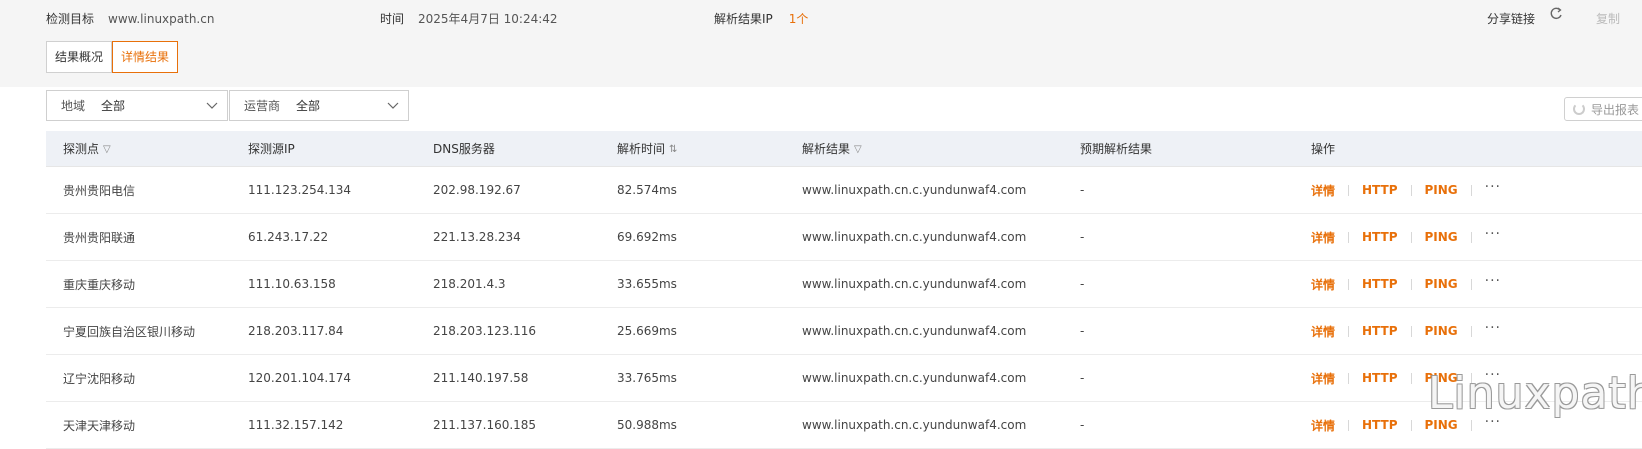 This screenshot has height=449, width=1642. Describe the element at coordinates (296, 425) in the screenshot. I see `source-ip-cell: 111.32.157.142` at that location.